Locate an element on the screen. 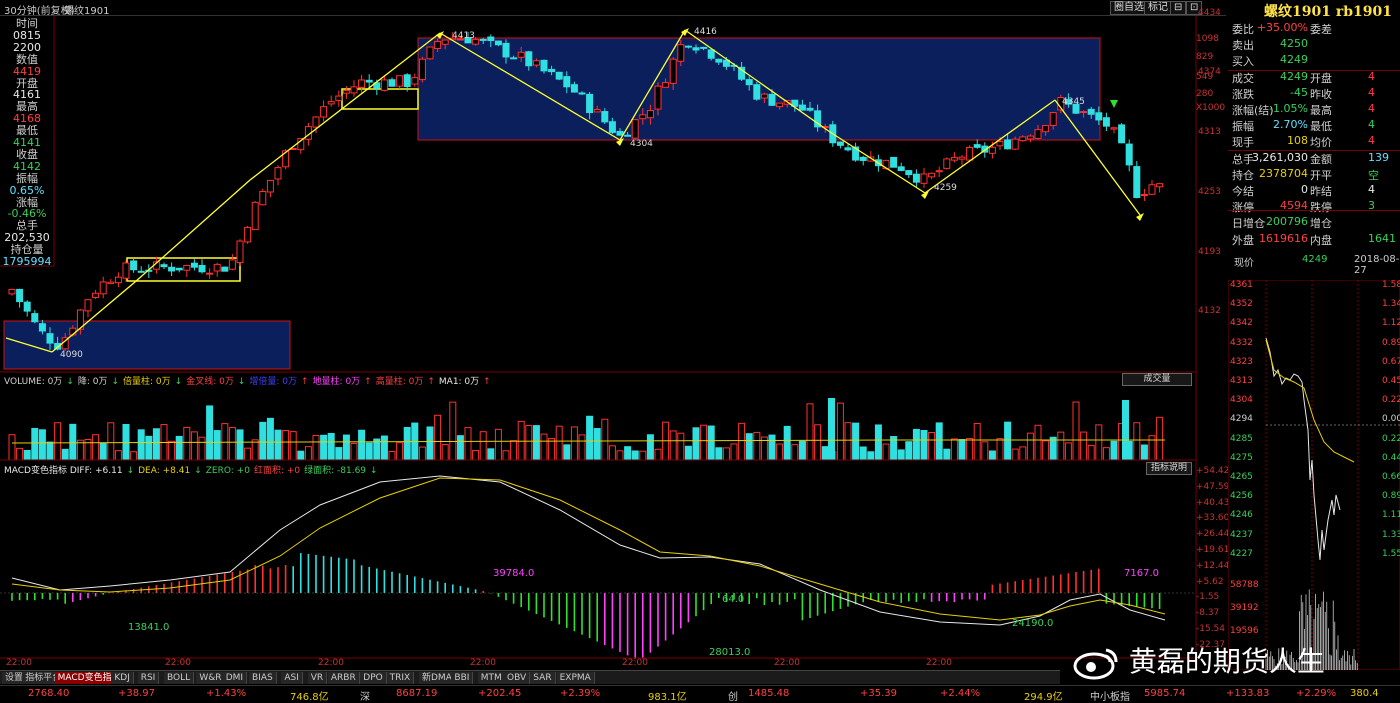  indicator-tab: W&R is located at coordinates (210, 678).